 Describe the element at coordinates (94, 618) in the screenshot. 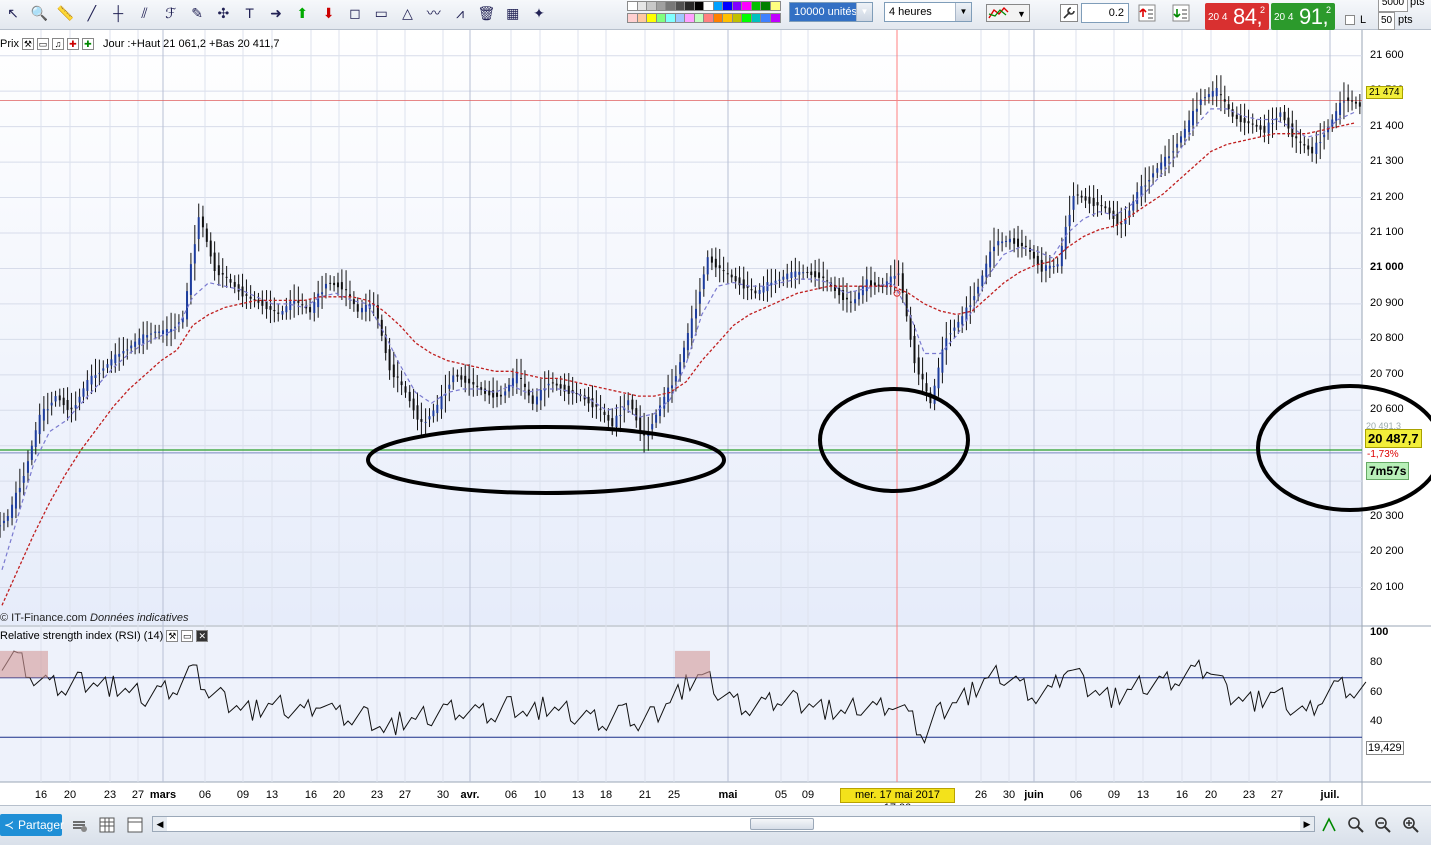

I see `data-source: © IT-Finance.com Données indicatives` at that location.